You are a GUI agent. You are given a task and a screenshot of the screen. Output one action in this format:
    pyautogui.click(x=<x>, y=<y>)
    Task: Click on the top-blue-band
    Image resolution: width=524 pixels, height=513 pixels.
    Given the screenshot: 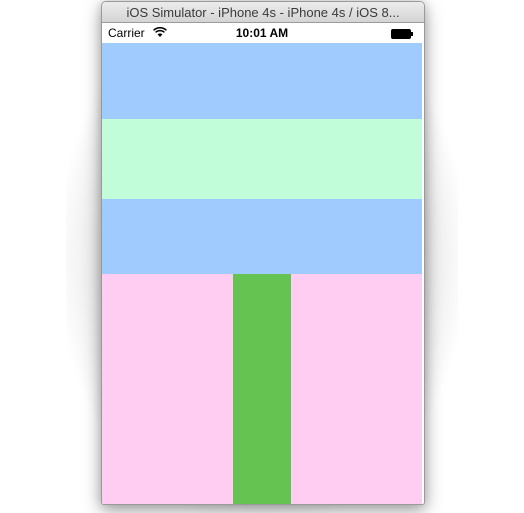 What is the action you would take?
    pyautogui.click(x=262, y=81)
    